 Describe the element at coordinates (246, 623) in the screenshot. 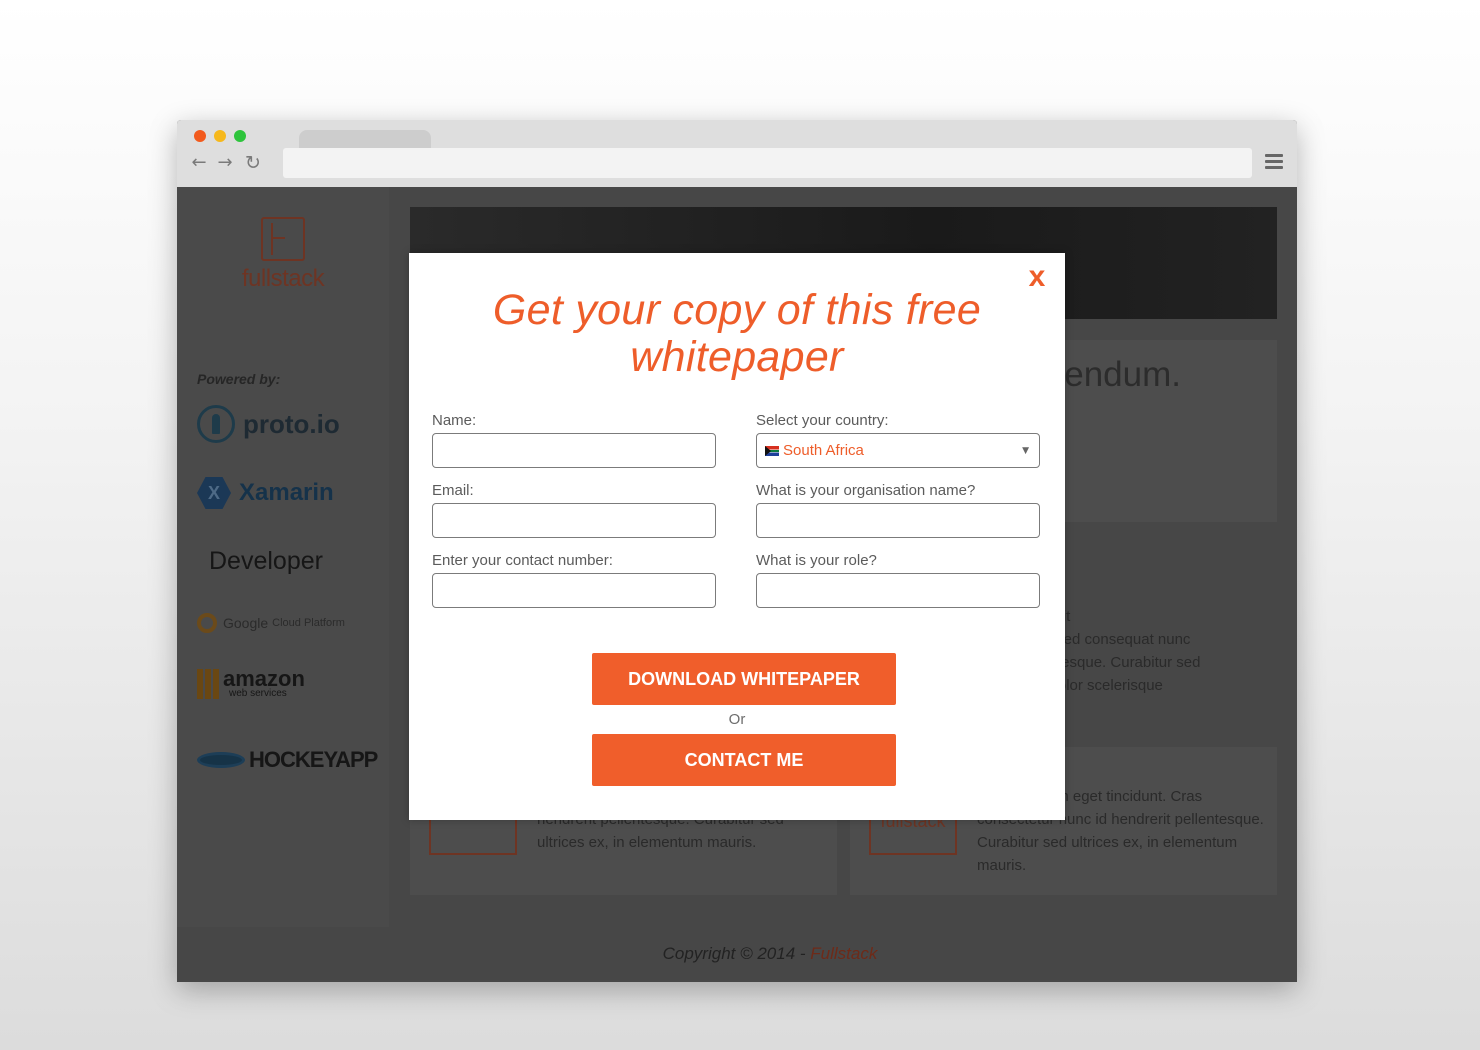

I see `sponsor-google-label: Google` at that location.